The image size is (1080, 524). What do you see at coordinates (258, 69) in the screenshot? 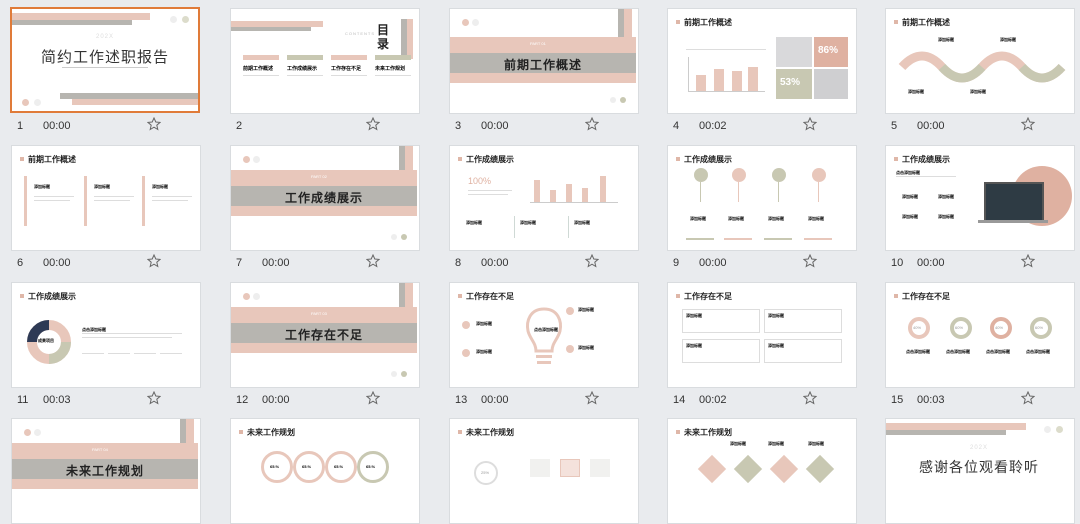
I see `toc-item-1: 前期工作概述` at bounding box center [258, 69].